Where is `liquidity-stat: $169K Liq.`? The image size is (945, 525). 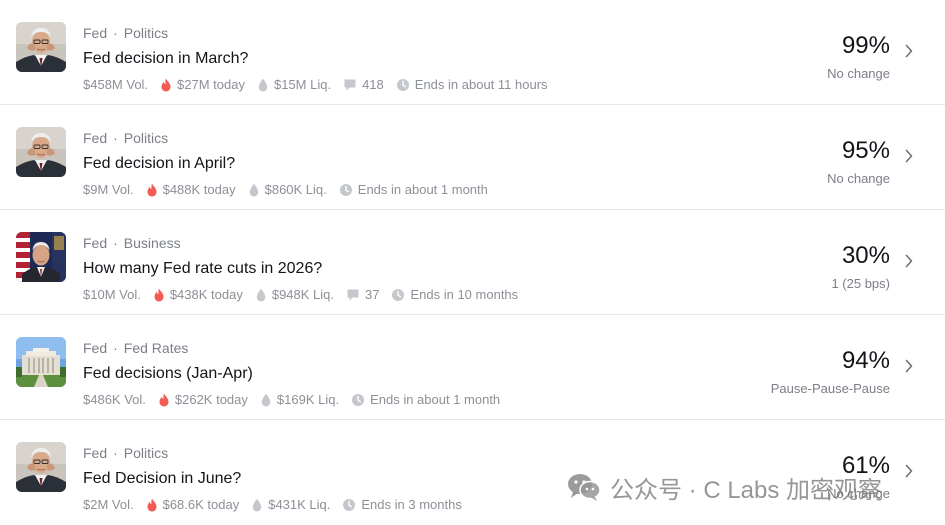
liquidity-stat: $169K Liq. is located at coordinates (299, 399).